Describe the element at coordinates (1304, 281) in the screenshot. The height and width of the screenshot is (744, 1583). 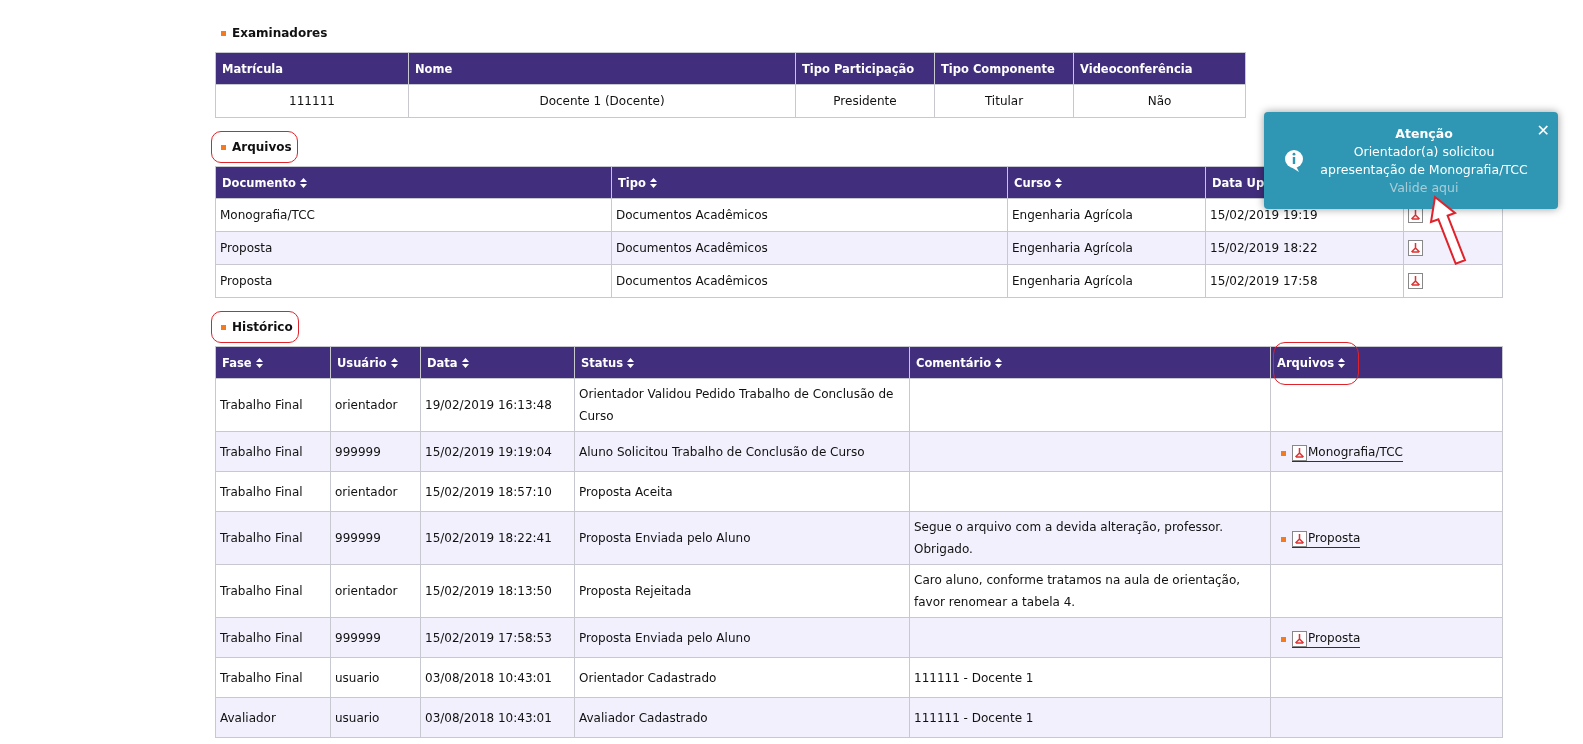
I see `table-cell: 15/02/2019 17:58` at that location.